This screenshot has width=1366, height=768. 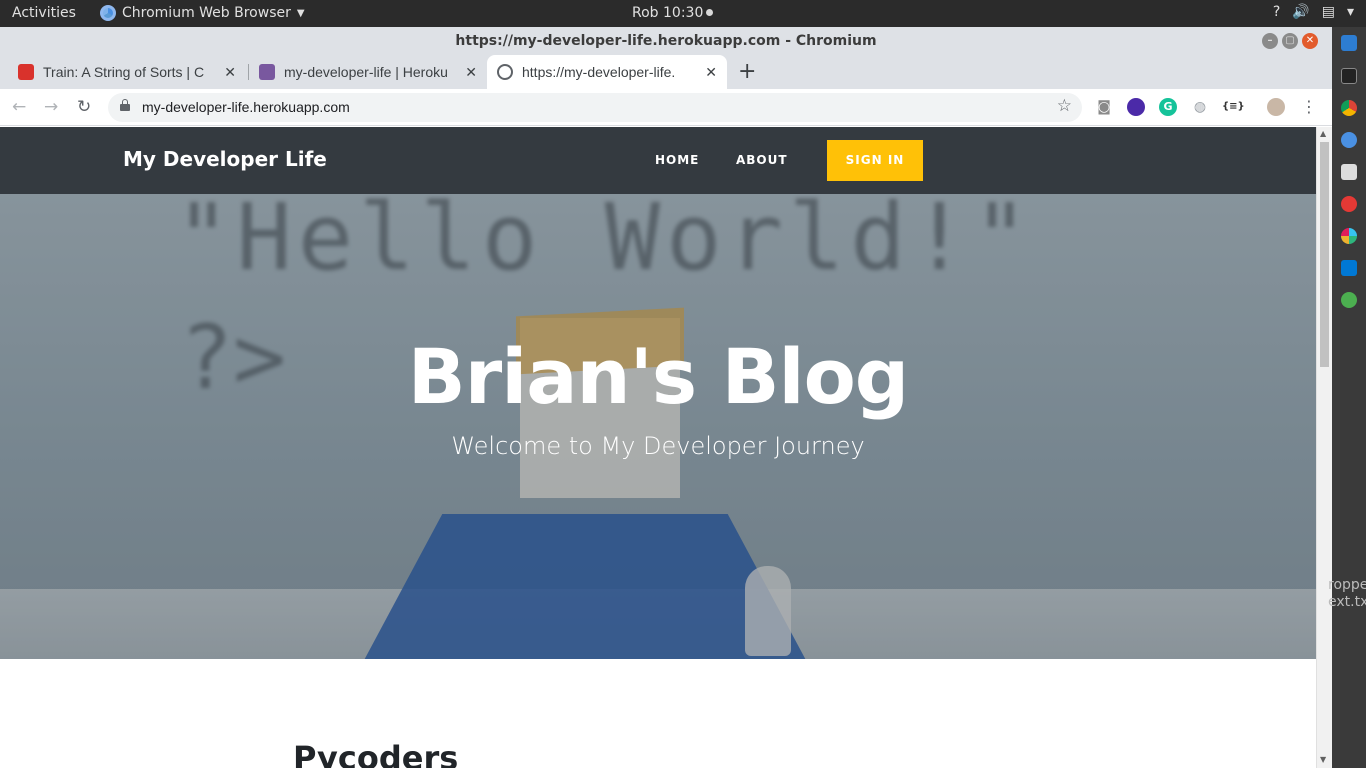 What do you see at coordinates (300, 13) in the screenshot?
I see `chevron-down-icon: ▼` at bounding box center [300, 13].